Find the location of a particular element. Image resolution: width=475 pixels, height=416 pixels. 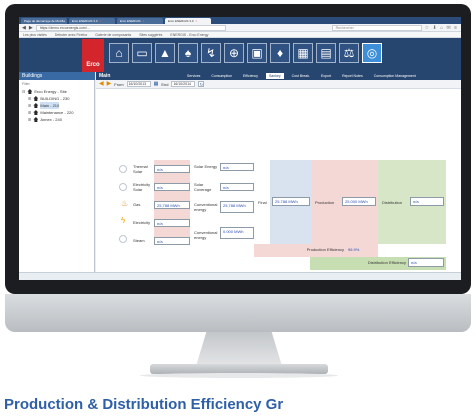

steam-icon is located at coordinates (123, 239).